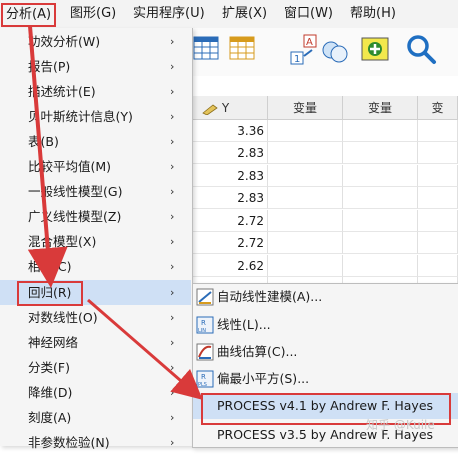 This screenshot has height=455, width=458. What do you see at coordinates (244, 14) in the screenshot?
I see `menu-extensions: 扩展(X)` at bounding box center [244, 14].